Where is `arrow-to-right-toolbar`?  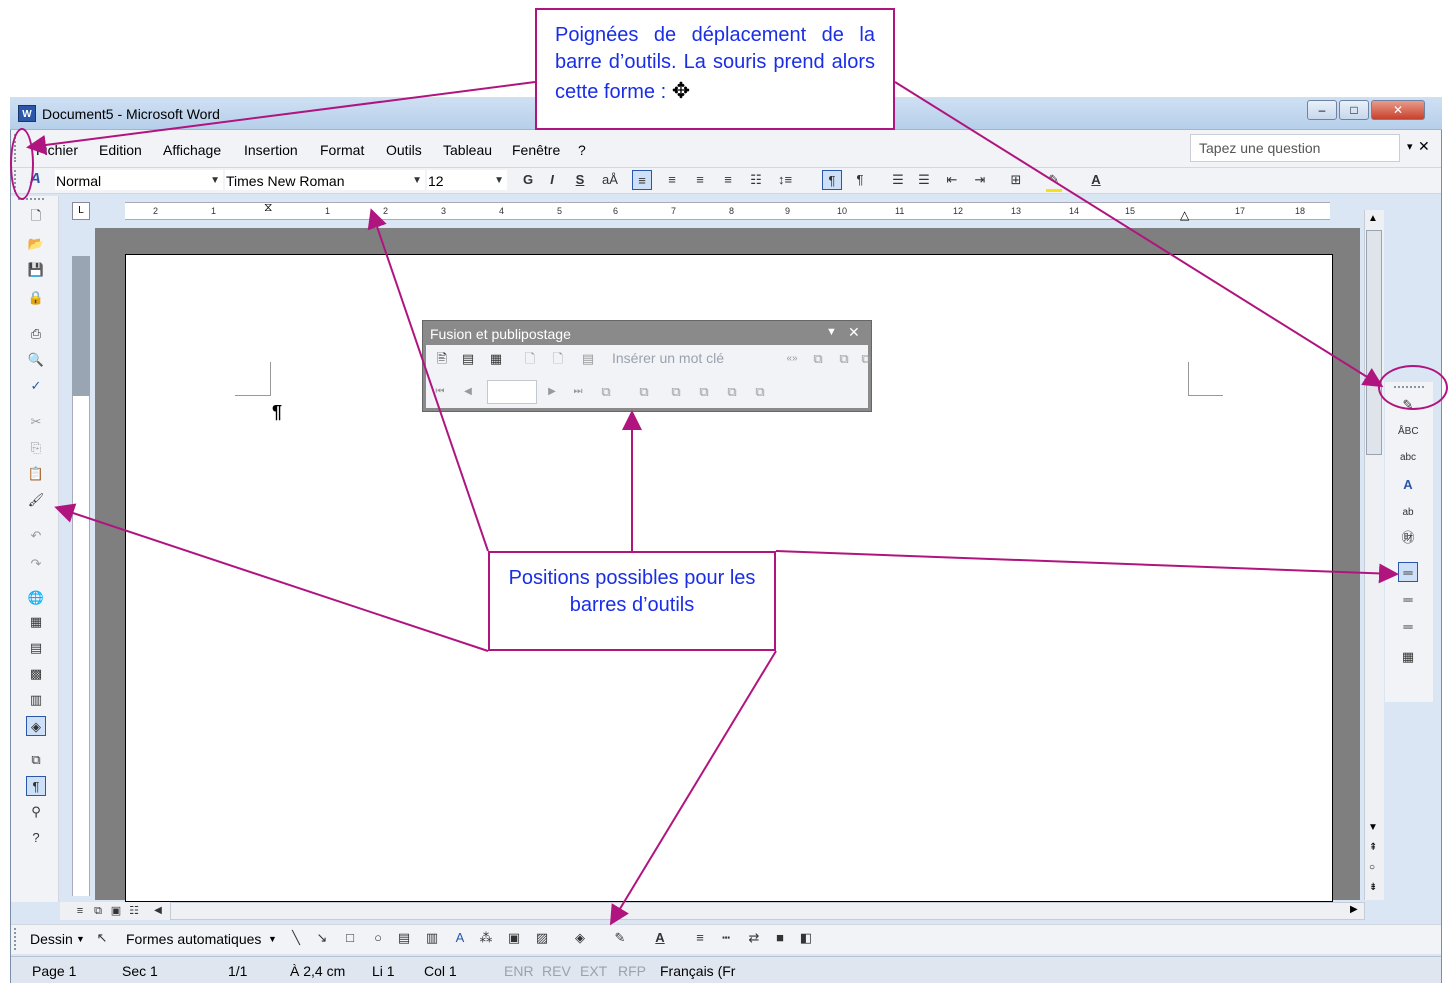 arrow-to-right-toolbar is located at coordinates (1087, 567).